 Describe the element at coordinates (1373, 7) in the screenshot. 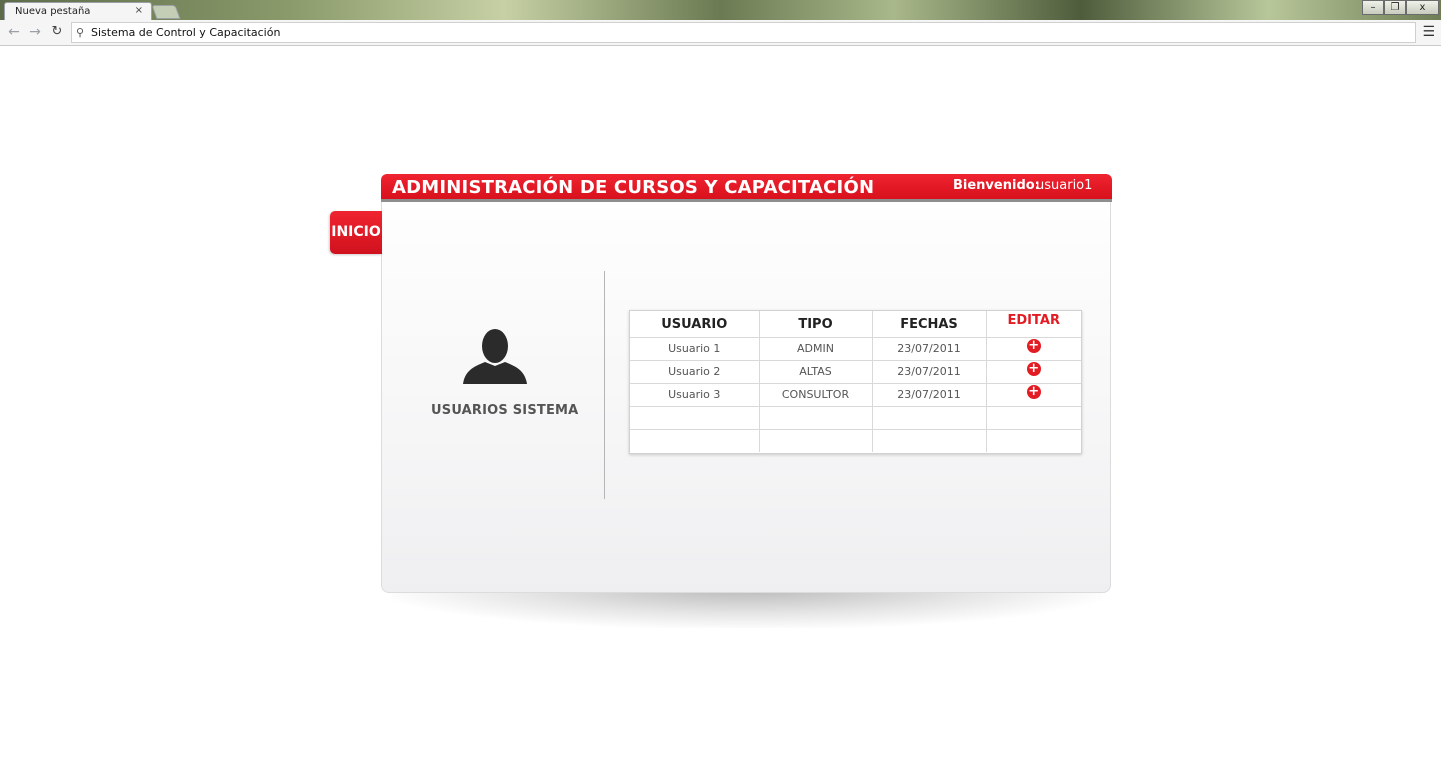

I see `minimize-button: –` at that location.